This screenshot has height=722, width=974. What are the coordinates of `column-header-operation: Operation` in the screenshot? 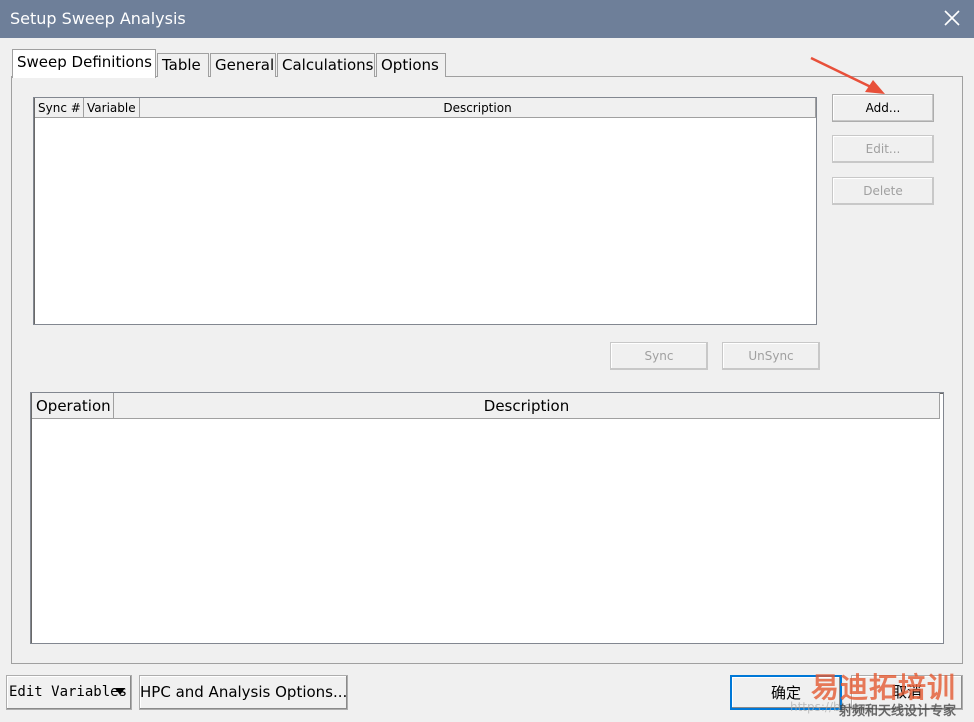 It's located at (73, 406).